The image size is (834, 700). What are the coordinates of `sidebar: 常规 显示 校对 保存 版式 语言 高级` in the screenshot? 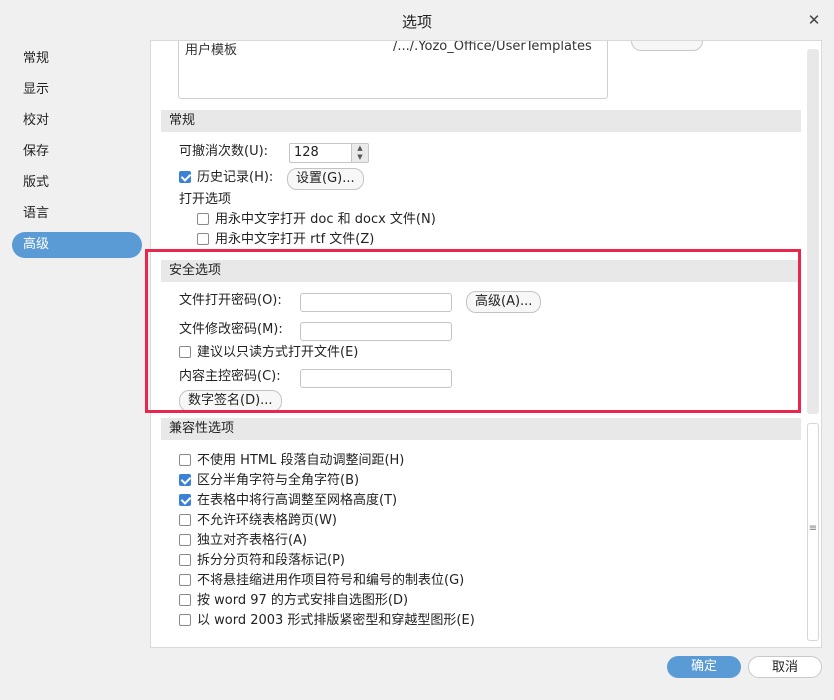 It's located at (77, 154).